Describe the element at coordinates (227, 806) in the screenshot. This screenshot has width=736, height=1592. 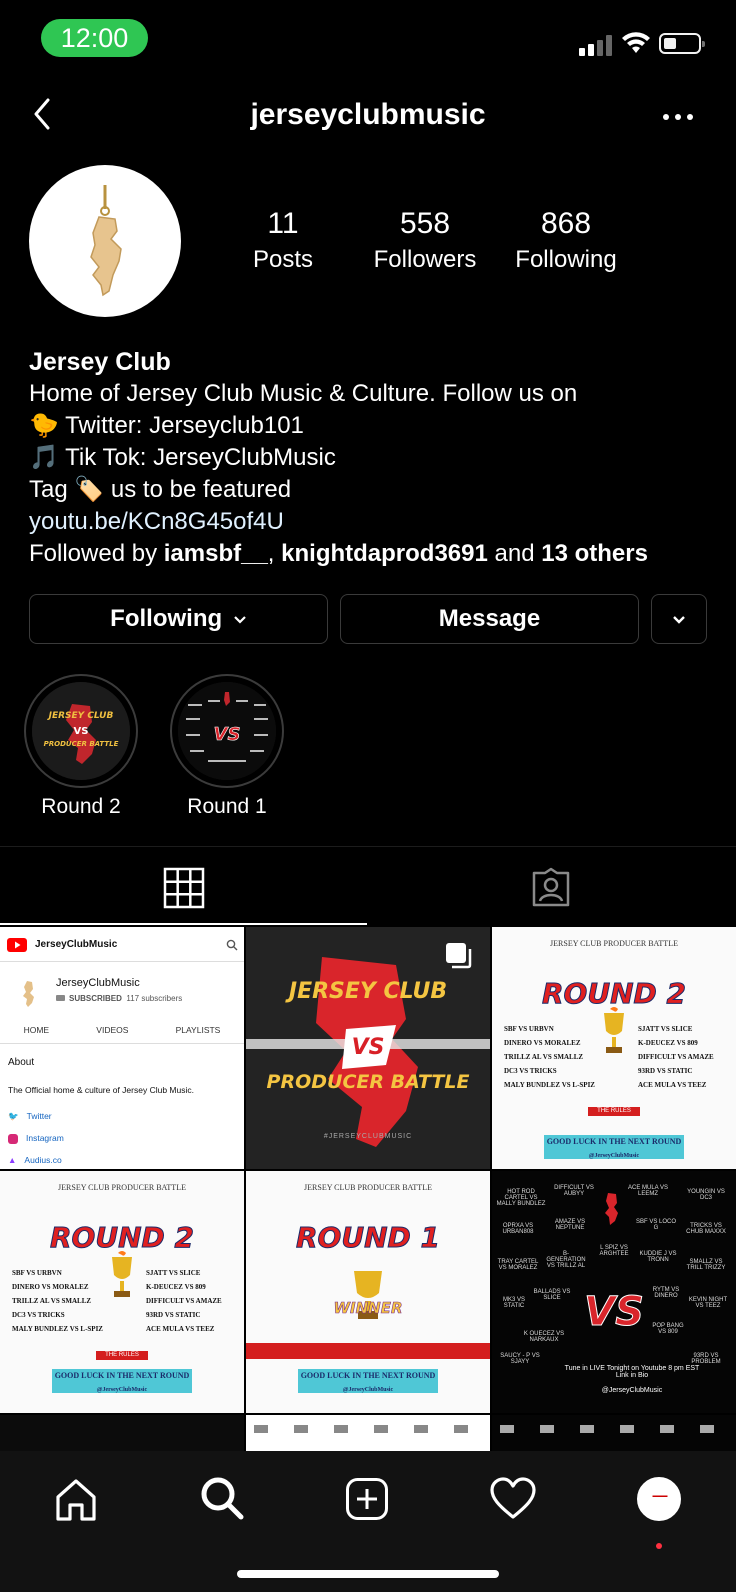
I see `highlight-label: Round 1` at that location.